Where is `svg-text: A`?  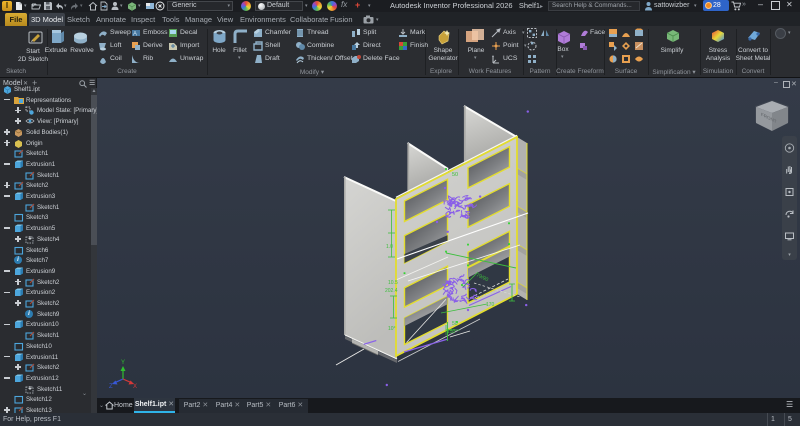 svg-text: A is located at coordinates (135, 35).